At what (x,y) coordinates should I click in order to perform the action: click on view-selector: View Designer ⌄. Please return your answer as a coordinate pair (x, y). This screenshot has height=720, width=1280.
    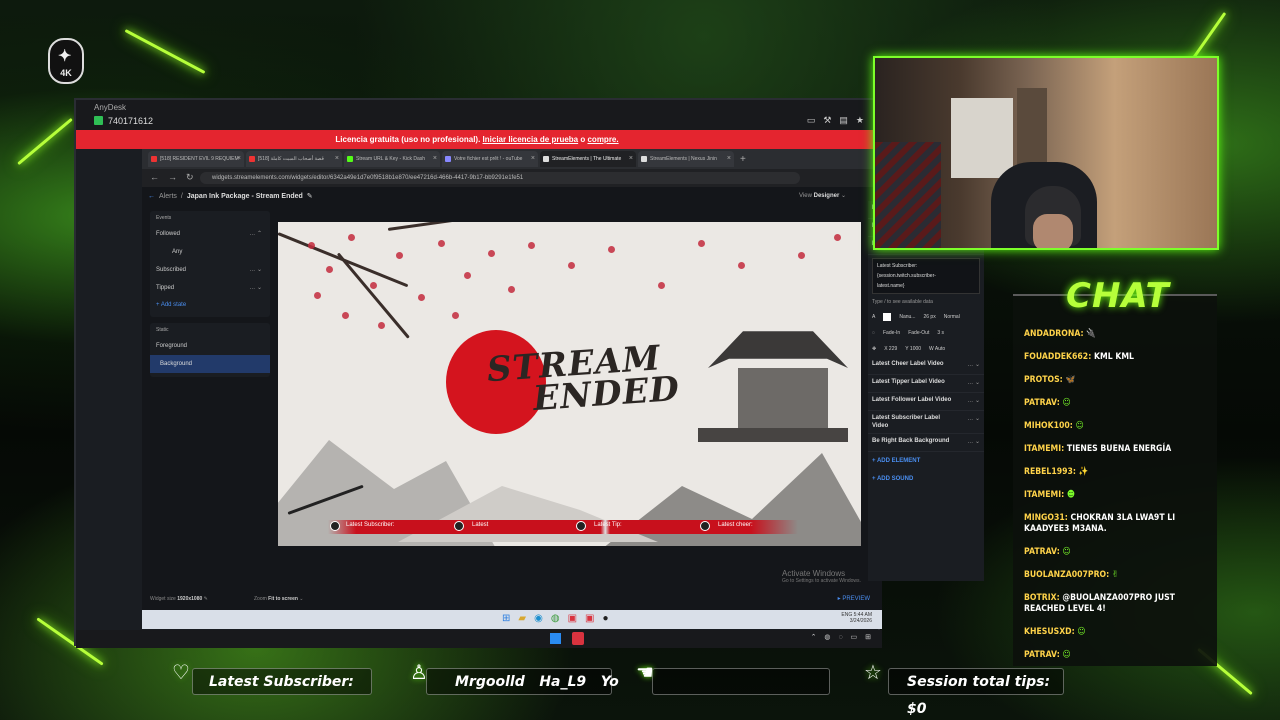
    Looking at the image, I should click on (822, 195).